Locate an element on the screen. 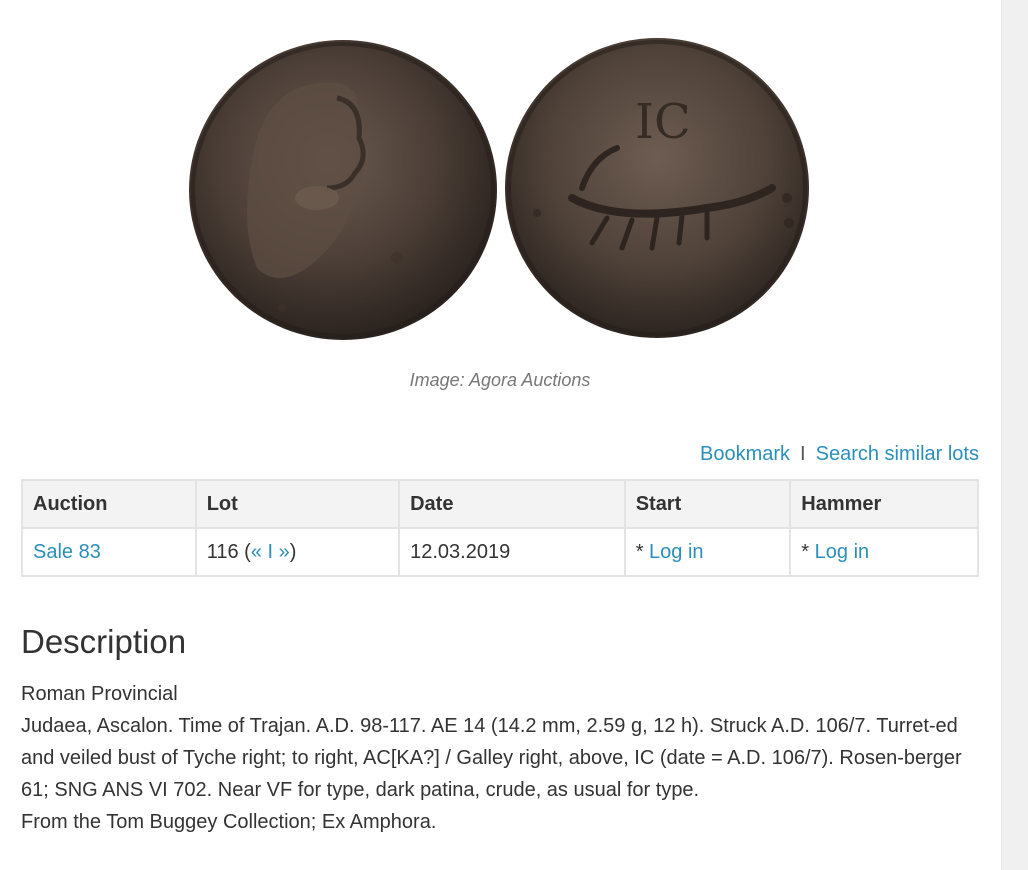 Image resolution: width=1028 pixels, height=870 pixels. auction-cell: Sale 83 is located at coordinates (109, 552).